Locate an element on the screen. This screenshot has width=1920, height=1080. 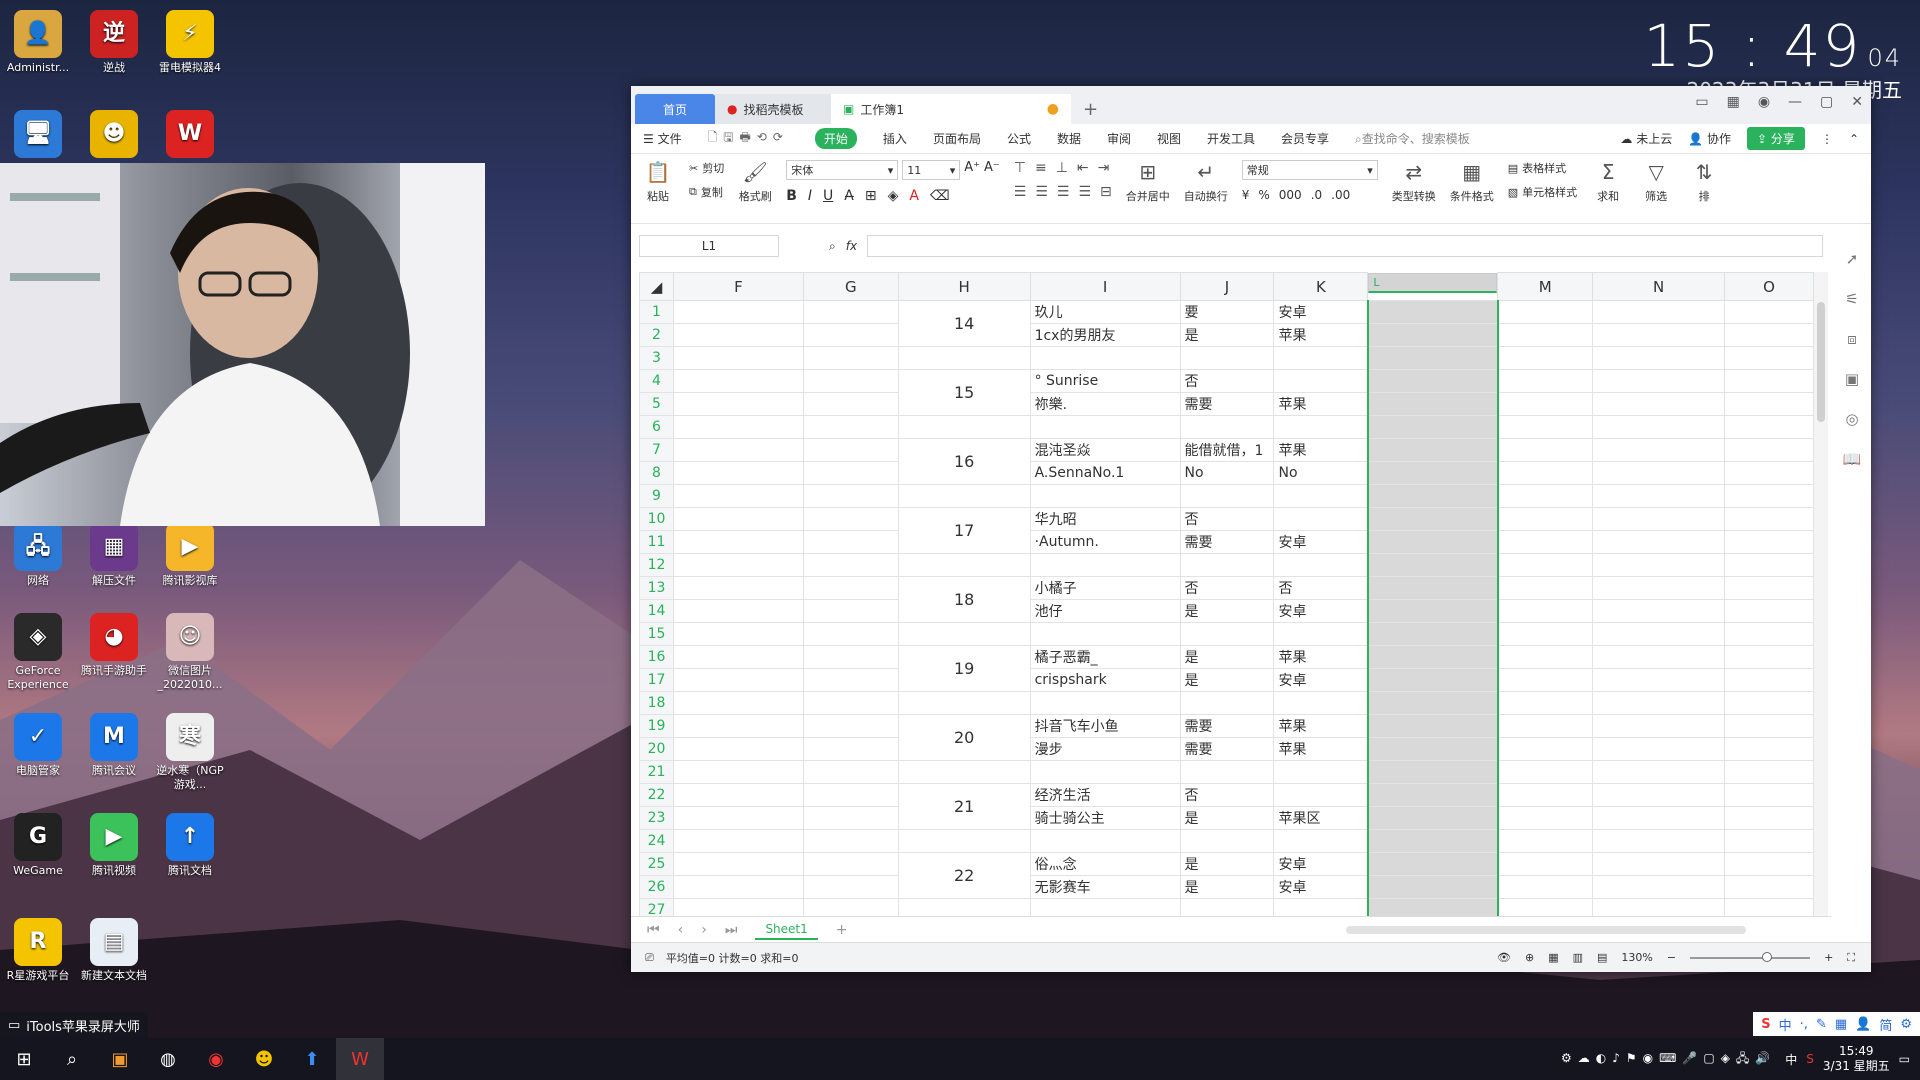
cell: 21 is located at coordinates (964, 806).